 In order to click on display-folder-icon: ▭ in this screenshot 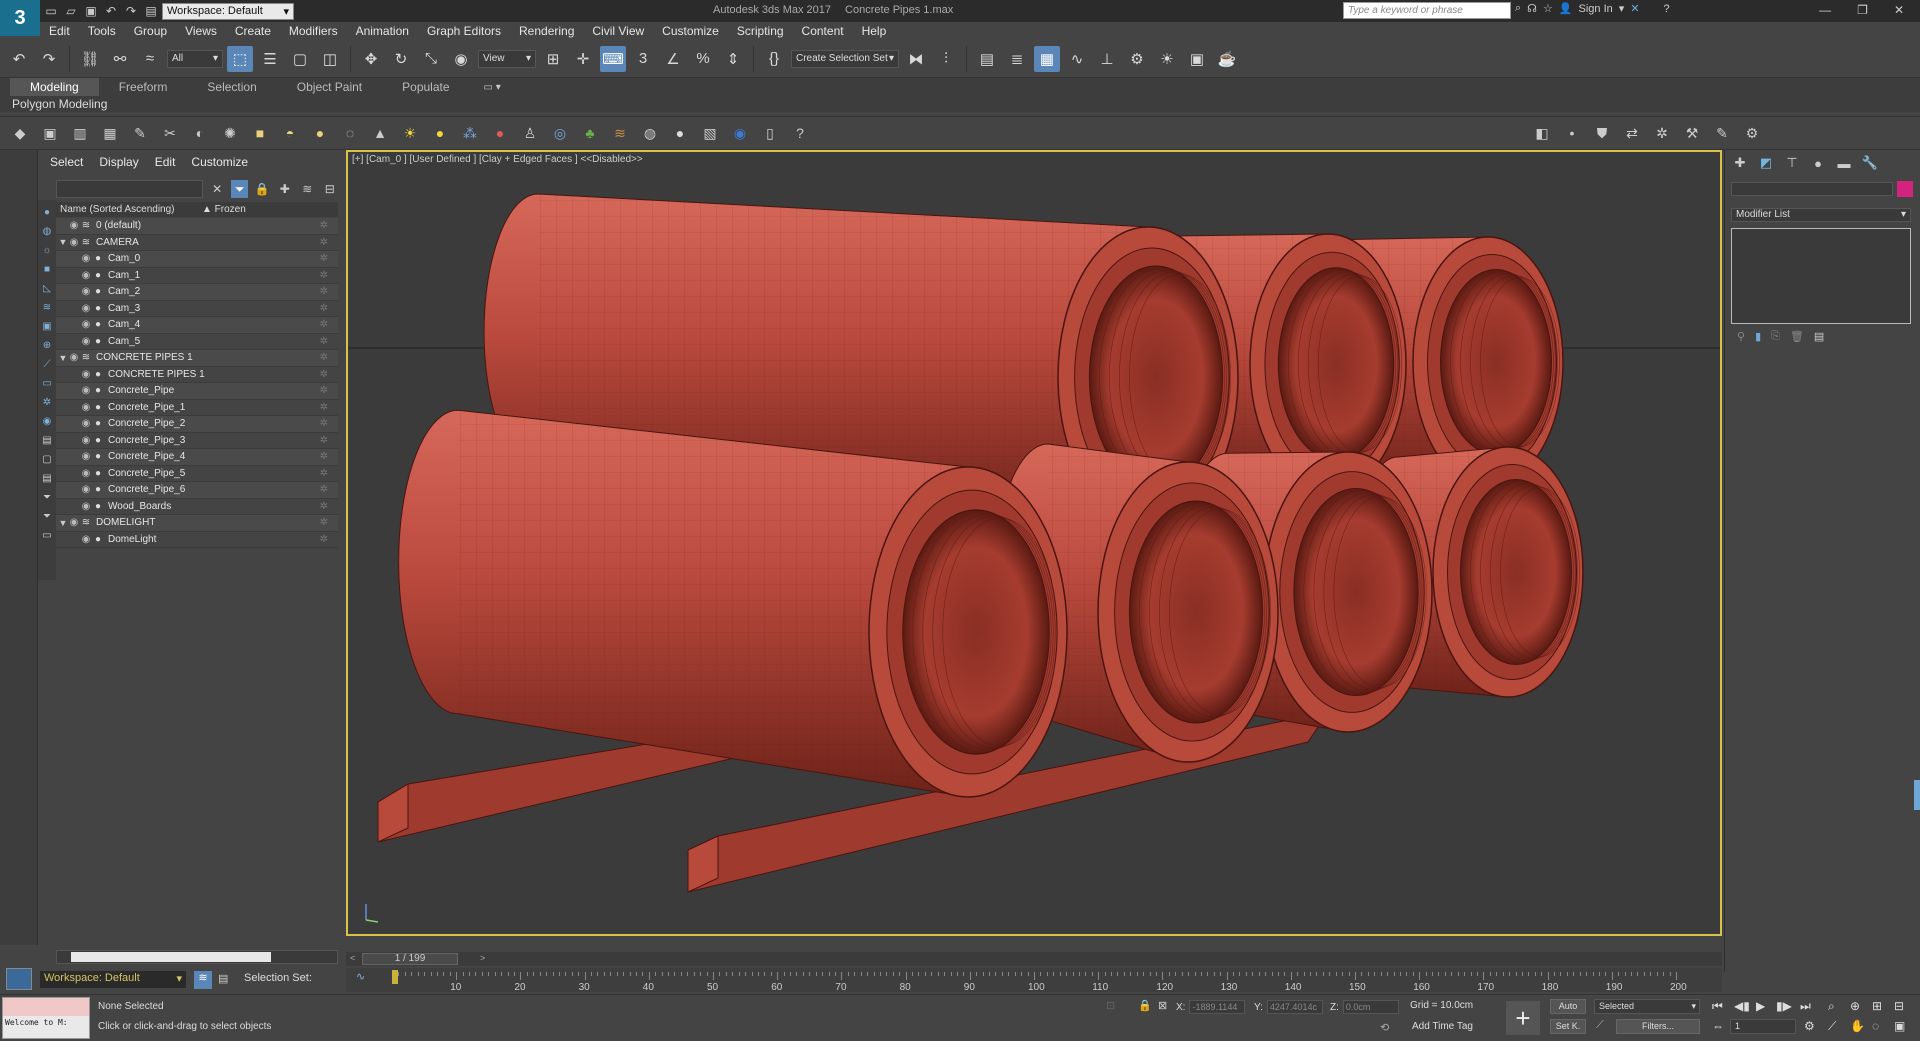, I will do `click(47, 535)`.